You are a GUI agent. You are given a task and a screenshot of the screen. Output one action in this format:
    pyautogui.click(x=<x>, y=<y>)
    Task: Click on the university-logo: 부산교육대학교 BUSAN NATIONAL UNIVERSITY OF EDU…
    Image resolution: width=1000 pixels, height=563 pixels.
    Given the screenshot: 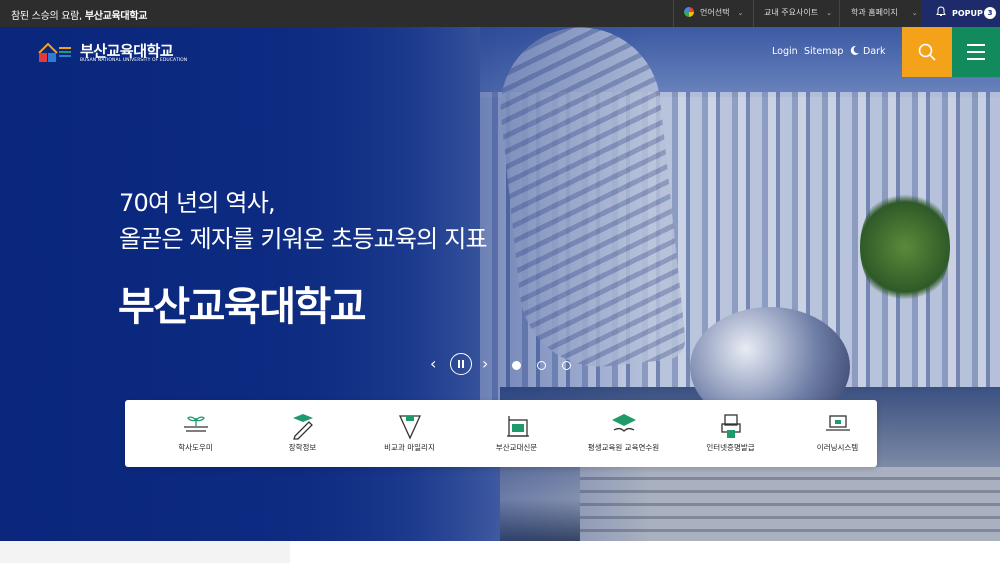 What is the action you would take?
    pyautogui.click(x=113, y=53)
    